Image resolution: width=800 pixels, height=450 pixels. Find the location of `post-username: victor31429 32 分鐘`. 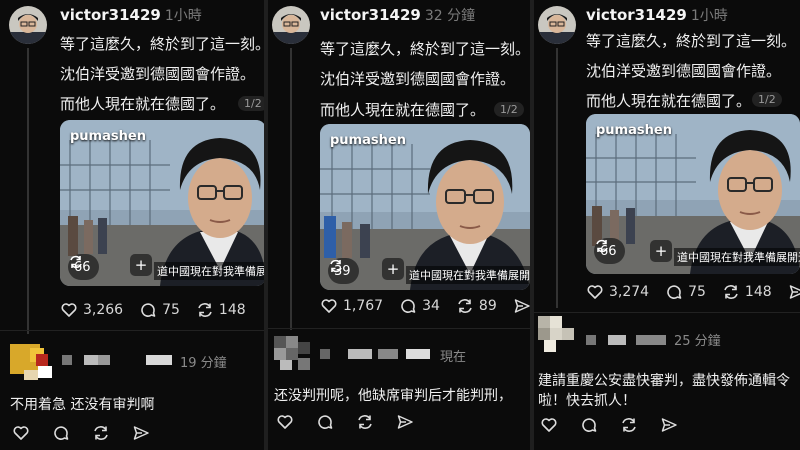

post-username: victor31429 32 分鐘 is located at coordinates (397, 15).